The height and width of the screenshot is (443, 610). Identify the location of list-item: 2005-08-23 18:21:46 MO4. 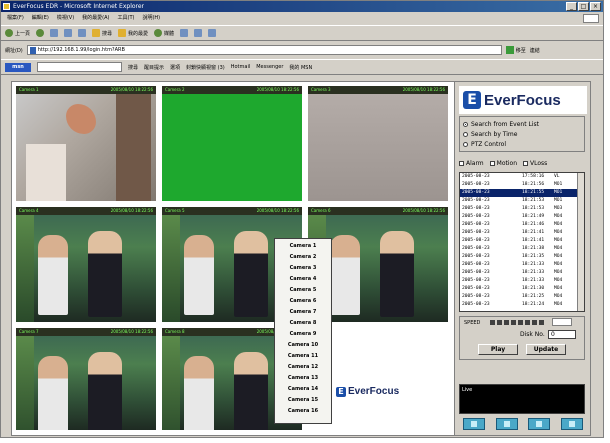
(522, 225).